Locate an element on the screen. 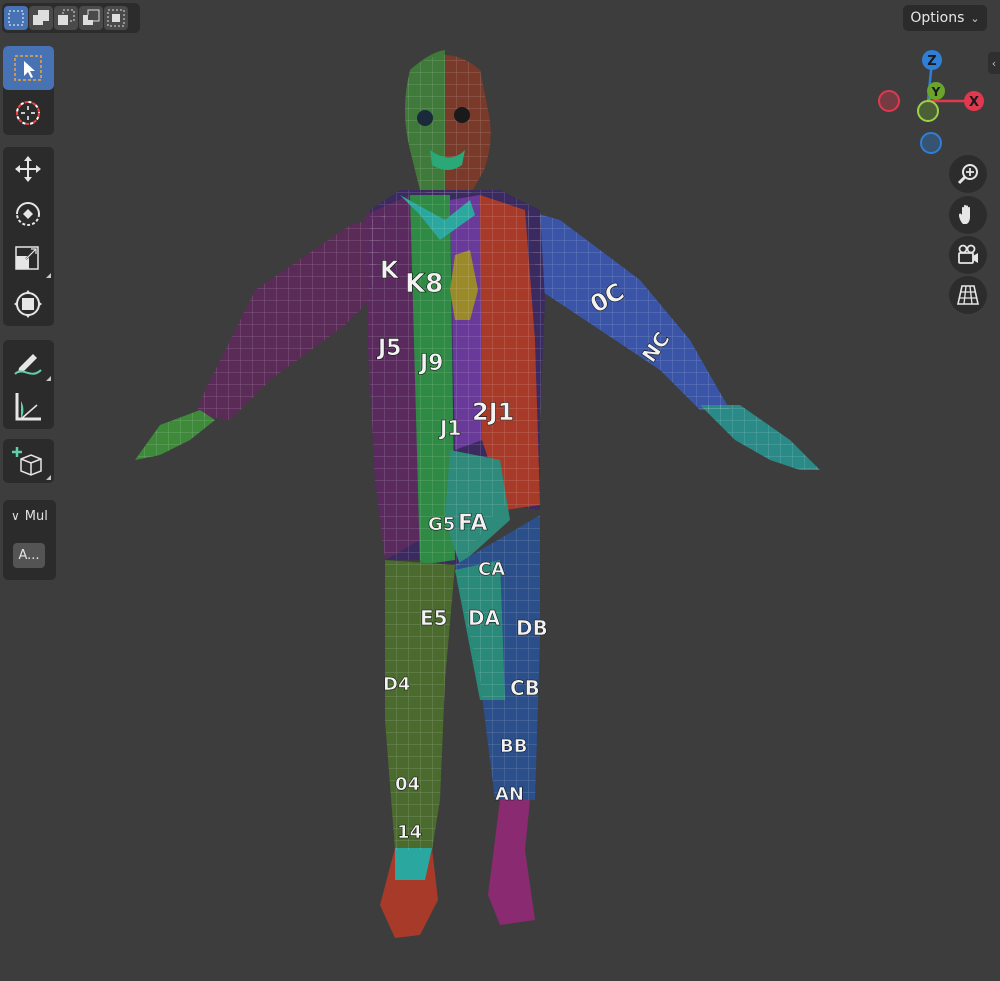 Image resolution: width=1000 pixels, height=981 pixels. annotate-tool is located at coordinates (28, 362).